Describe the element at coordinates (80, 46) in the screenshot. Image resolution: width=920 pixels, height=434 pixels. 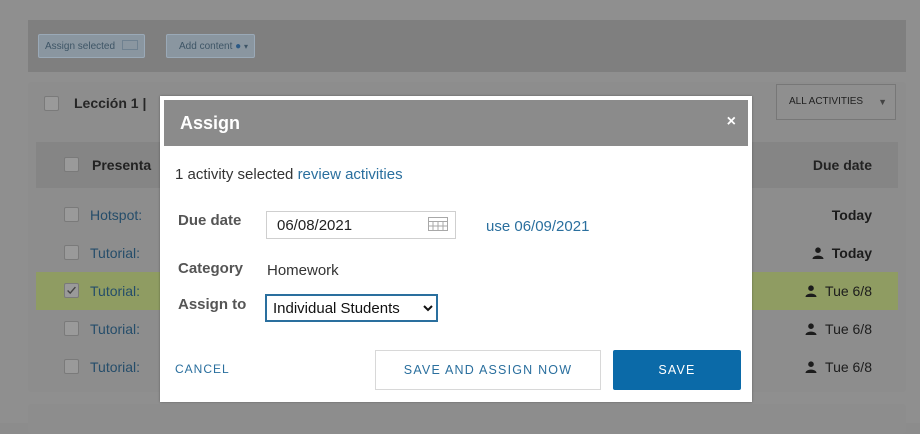
I see `assign-selected-label: Assign selected` at that location.